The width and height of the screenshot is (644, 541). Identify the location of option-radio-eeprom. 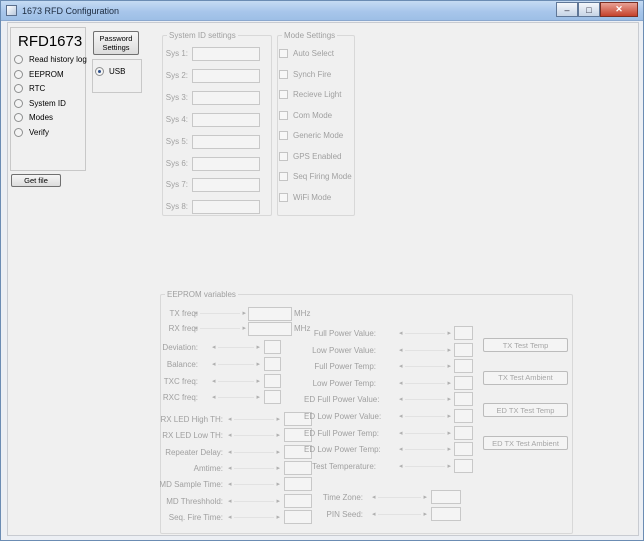
(18, 74).